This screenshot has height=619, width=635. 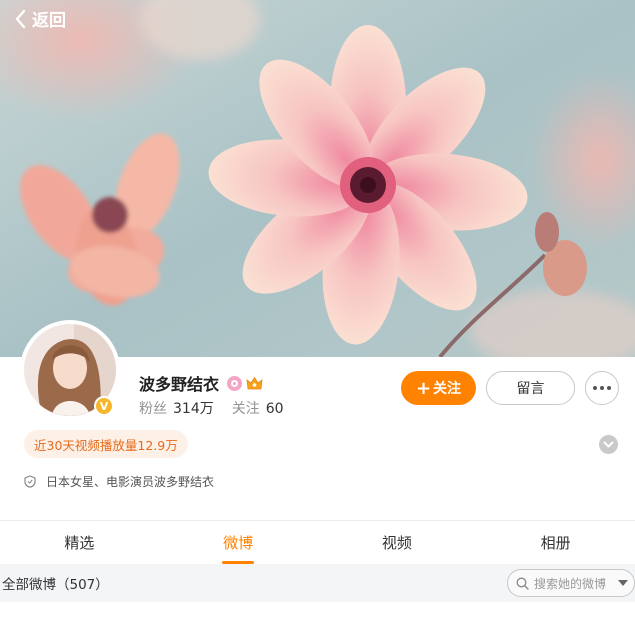 I want to click on following-label: 关注, so click(x=245, y=409).